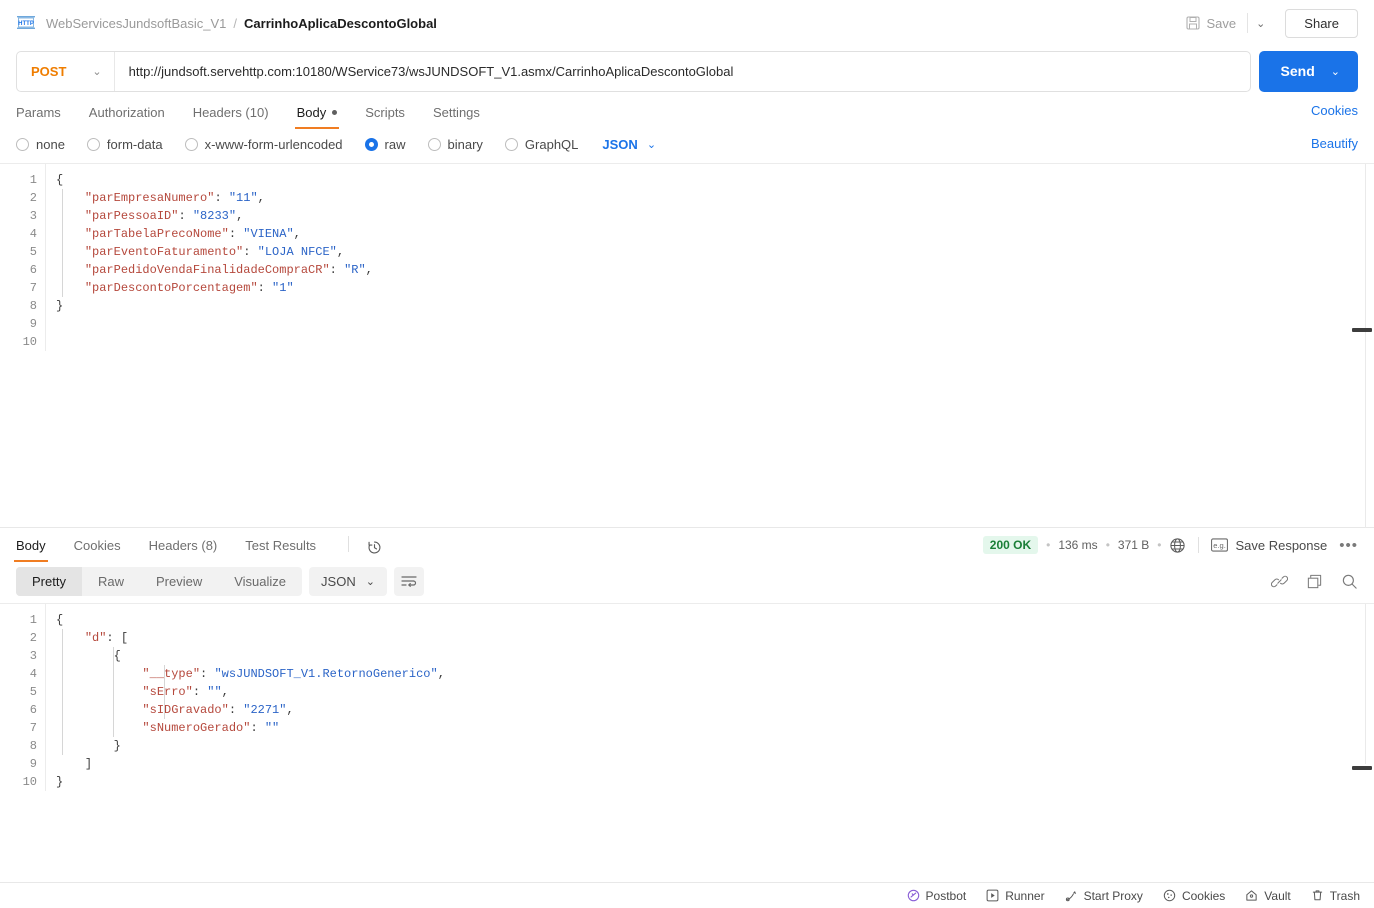 This screenshot has height=908, width=1374. What do you see at coordinates (183, 550) in the screenshot?
I see `response-tab-headers: Headers (8)` at bounding box center [183, 550].